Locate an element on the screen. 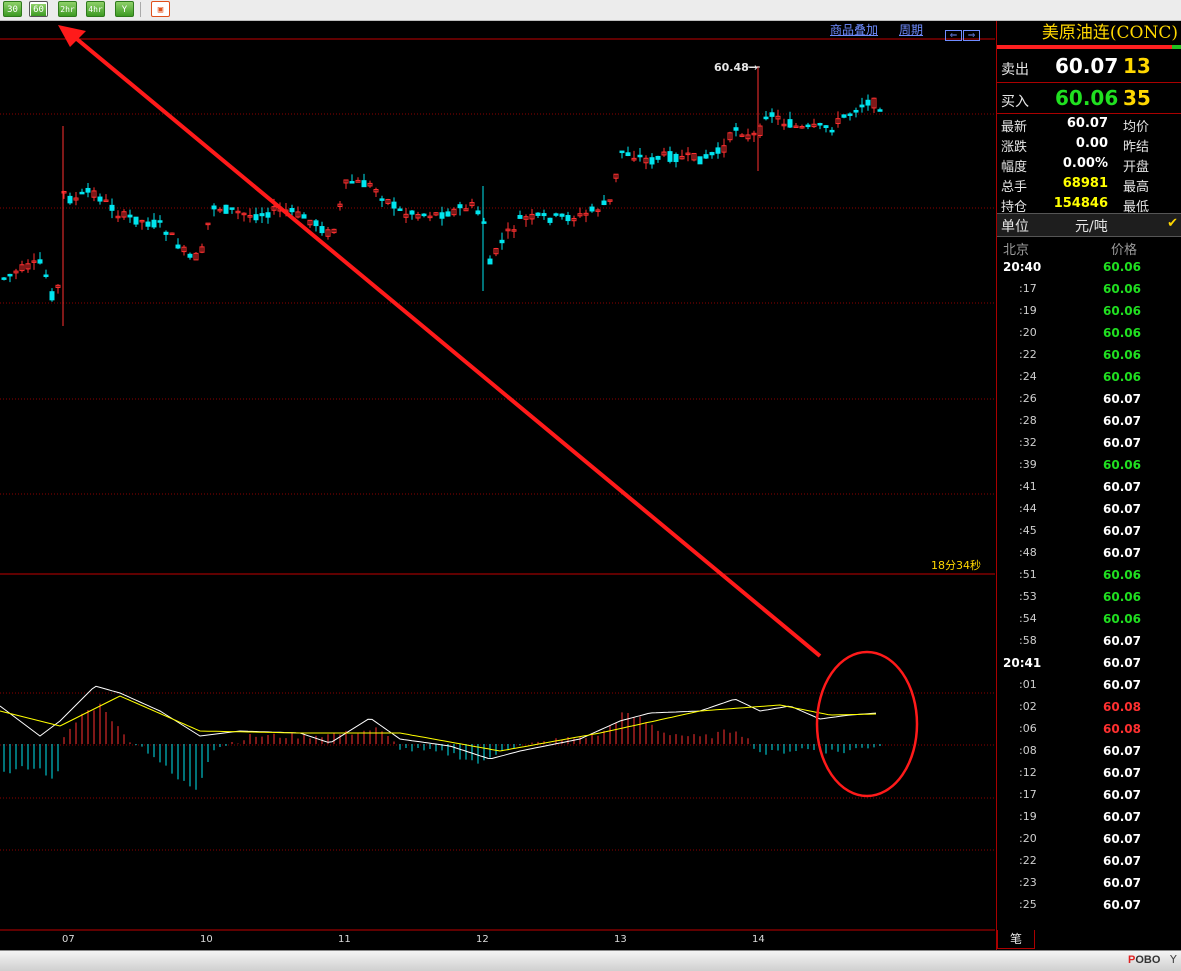  info-value: 154846 is located at coordinates (1080, 203).